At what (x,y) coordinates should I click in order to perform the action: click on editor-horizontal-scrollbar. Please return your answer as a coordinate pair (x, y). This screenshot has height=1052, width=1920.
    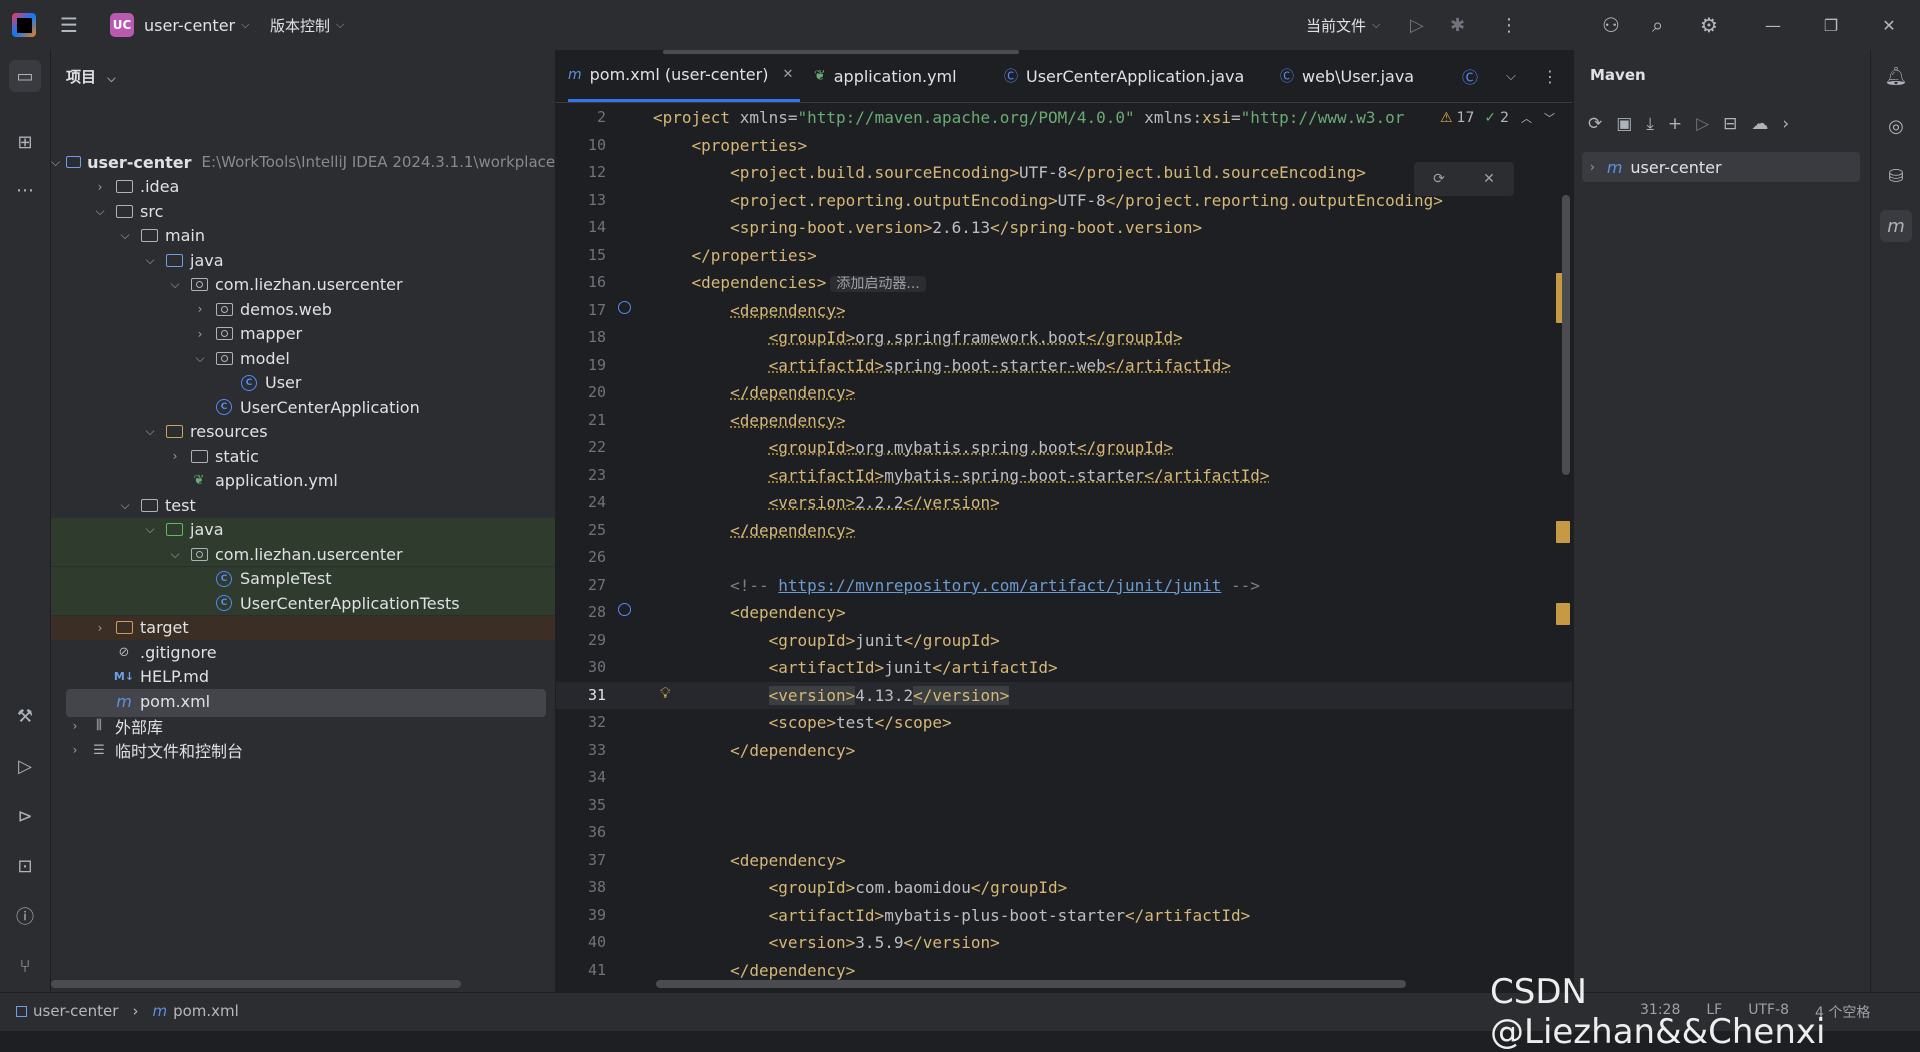
    Looking at the image, I should click on (1031, 984).